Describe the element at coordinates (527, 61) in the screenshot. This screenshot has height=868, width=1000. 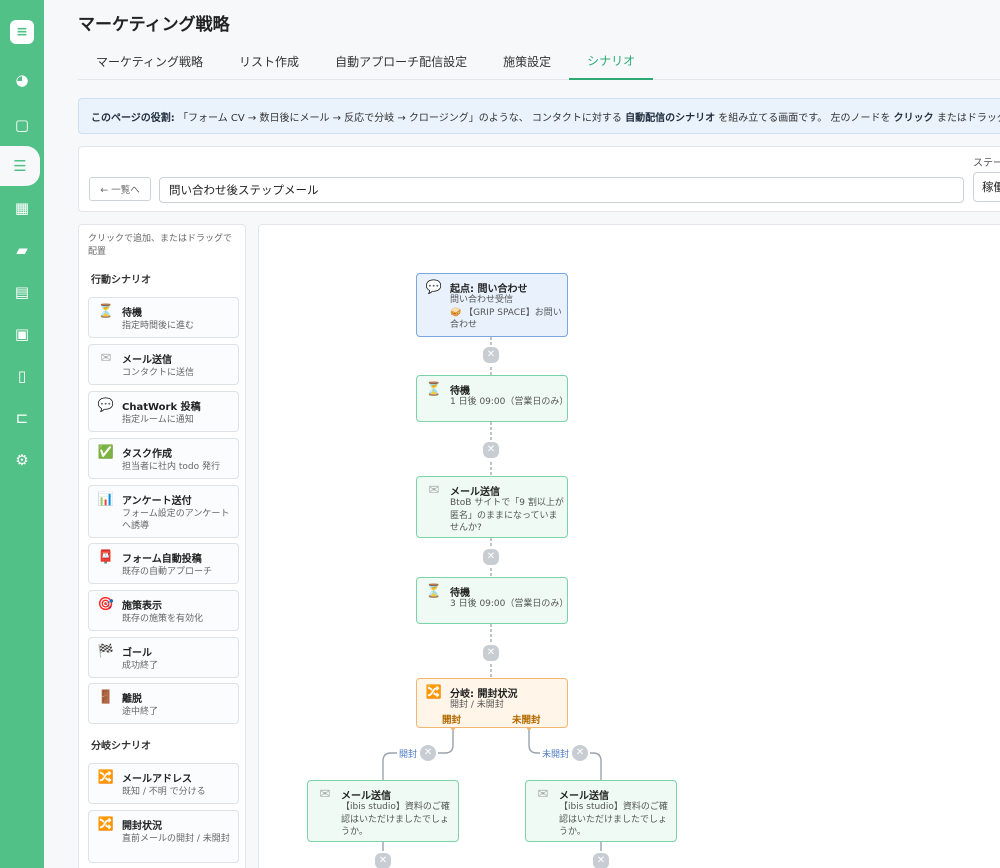
I see `tab-measures: 施策設定` at that location.